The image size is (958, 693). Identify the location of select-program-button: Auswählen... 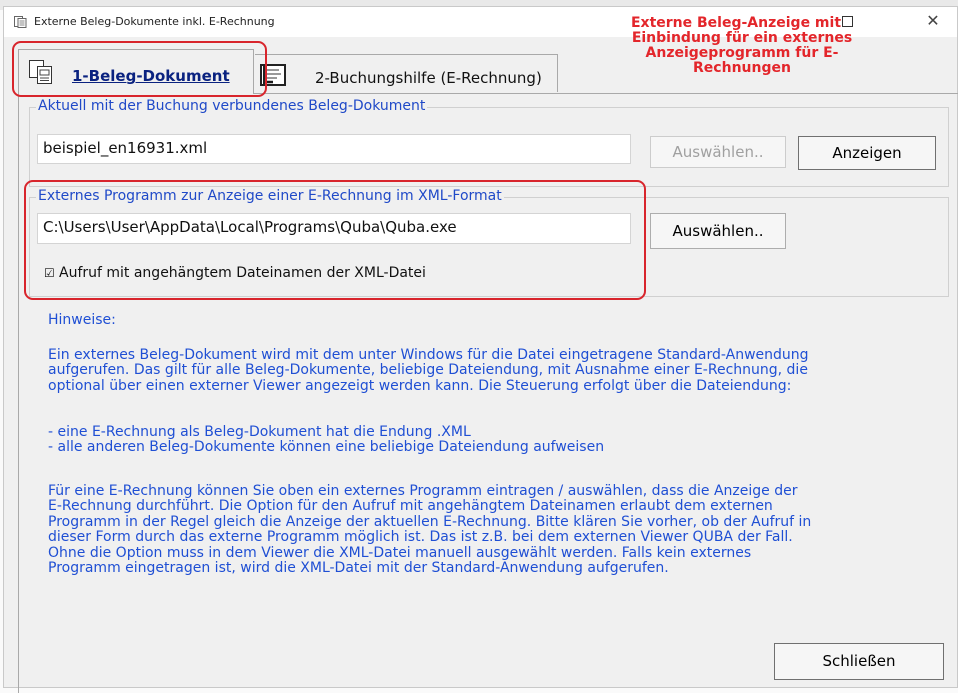
(718, 231).